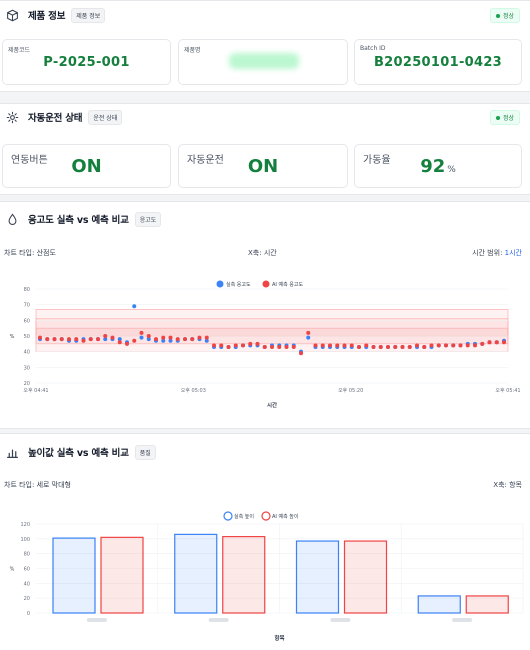 The height and width of the screenshot is (650, 530). What do you see at coordinates (244, 516) in the screenshot?
I see `legend-label: 실측 높이` at bounding box center [244, 516].